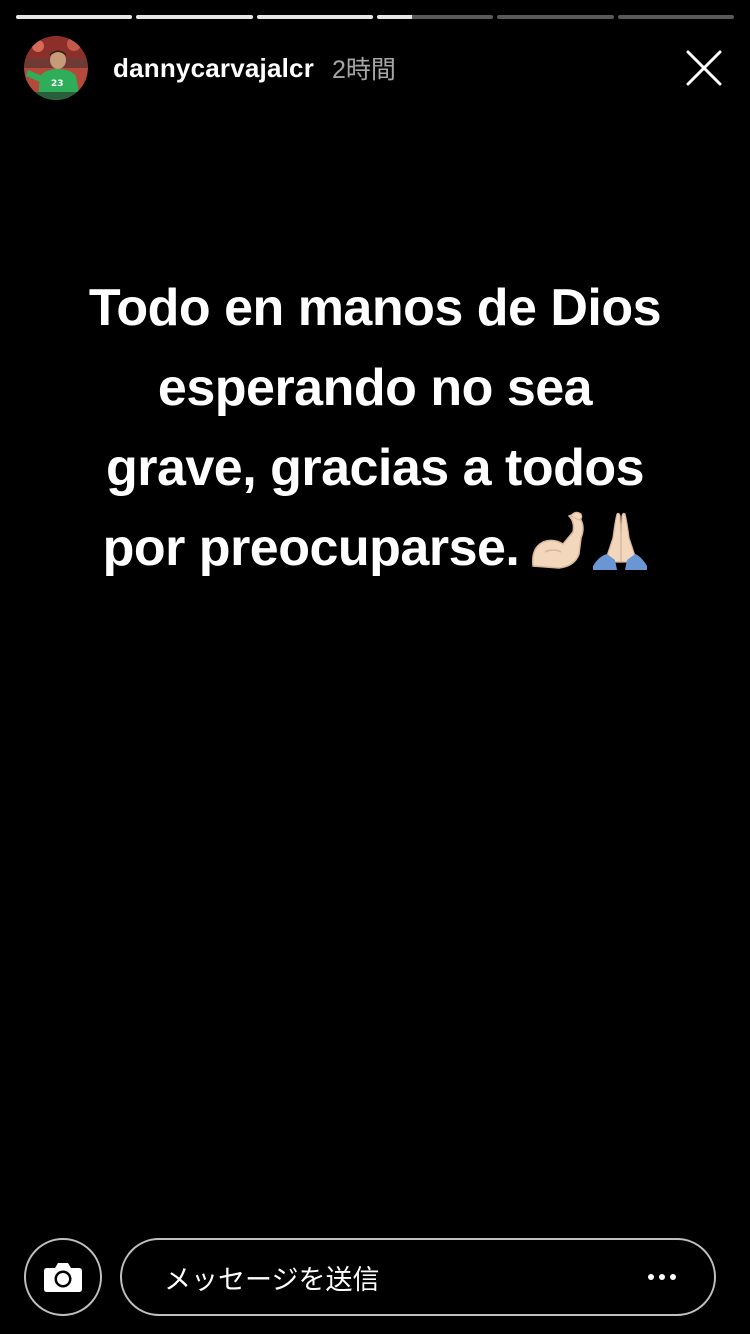 This screenshot has height=1334, width=750. What do you see at coordinates (57, 84) in the screenshot?
I see `svg-text: 23` at bounding box center [57, 84].